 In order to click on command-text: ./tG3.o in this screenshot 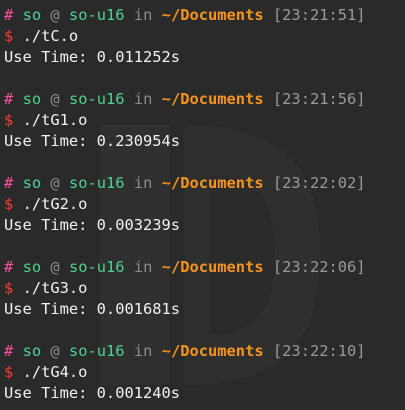, I will do `click(55, 288)`.